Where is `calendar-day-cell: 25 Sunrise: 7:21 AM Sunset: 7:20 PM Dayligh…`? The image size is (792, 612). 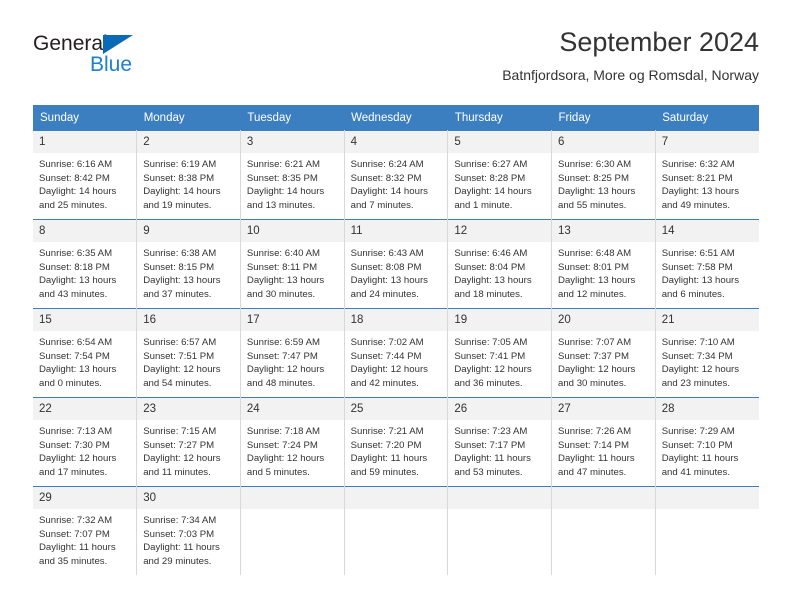
calendar-day-cell: 25 Sunrise: 7:21 AM Sunset: 7:20 PM Dayligh… is located at coordinates (396, 442).